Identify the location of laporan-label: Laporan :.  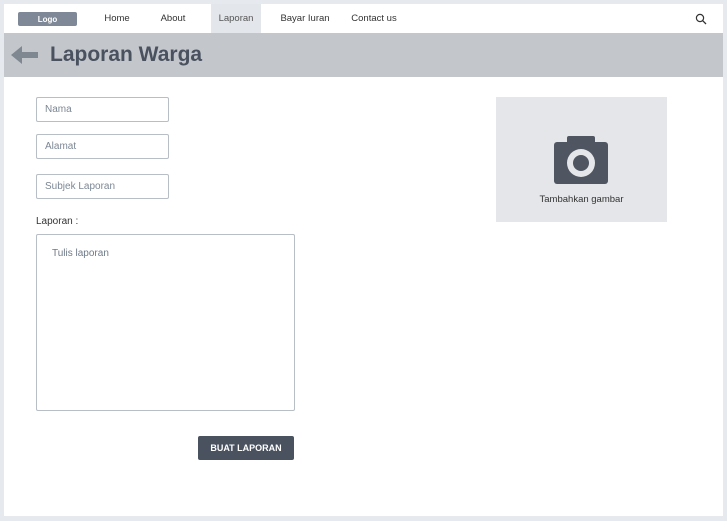
(57, 221).